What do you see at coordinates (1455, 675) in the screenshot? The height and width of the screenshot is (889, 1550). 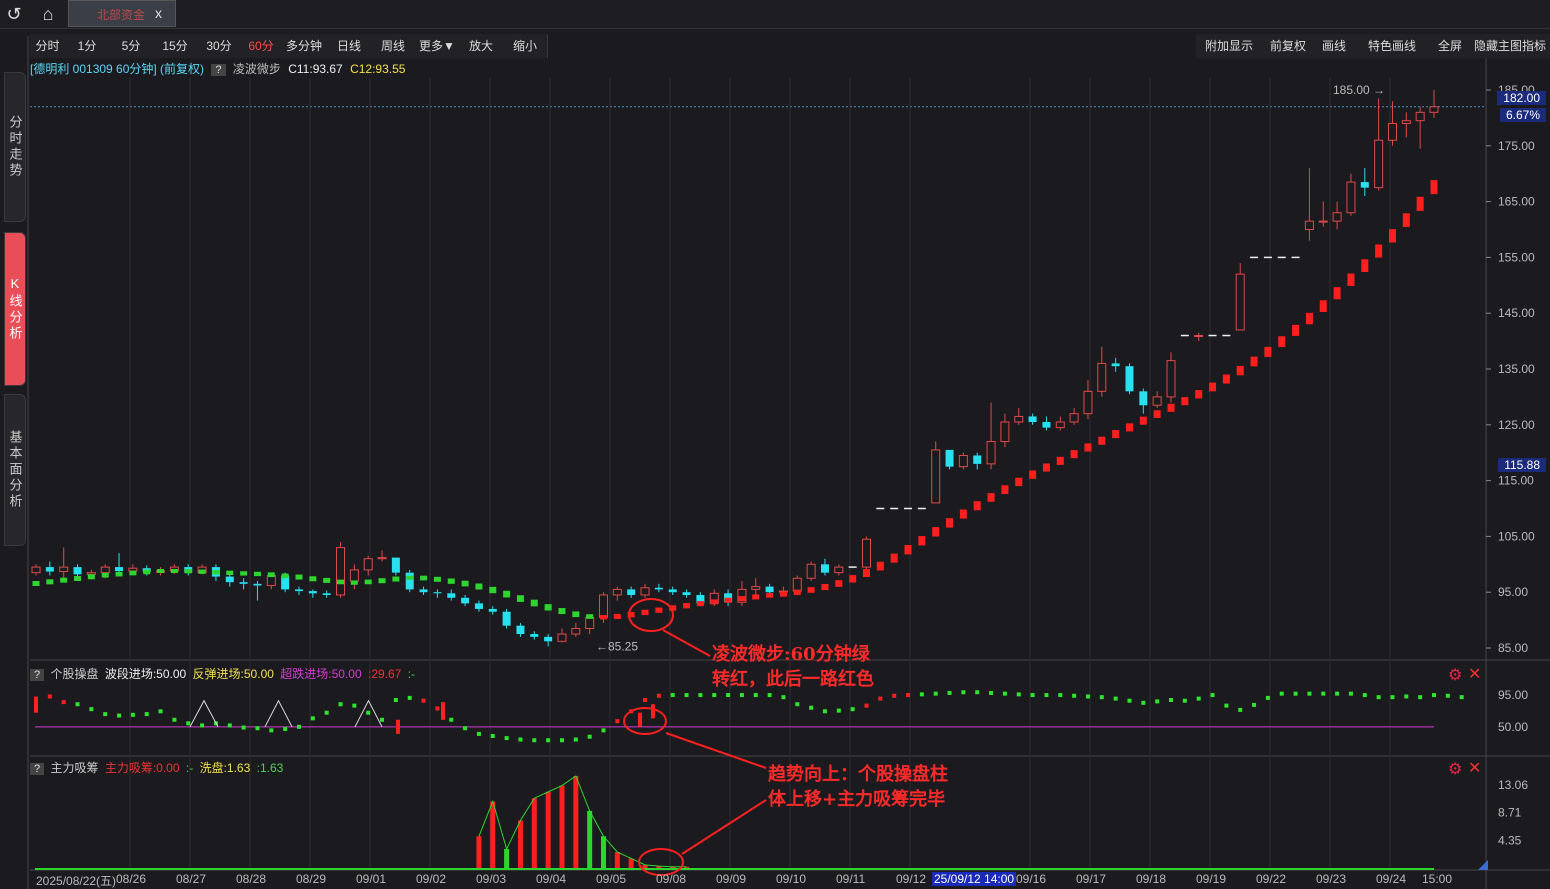 I see `panel2-gear-icon: ⚙` at bounding box center [1455, 675].